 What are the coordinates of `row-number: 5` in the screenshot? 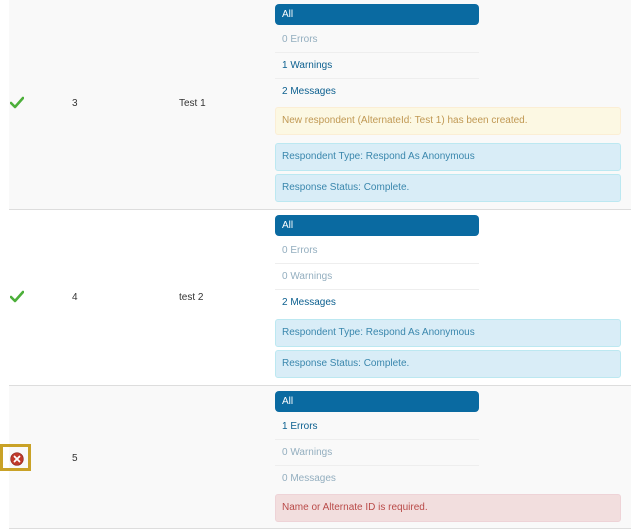 It's located at (75, 458).